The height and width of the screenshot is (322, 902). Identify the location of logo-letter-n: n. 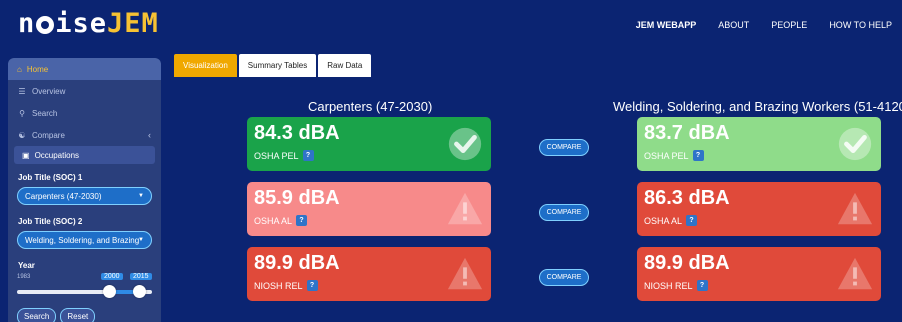
(27, 23).